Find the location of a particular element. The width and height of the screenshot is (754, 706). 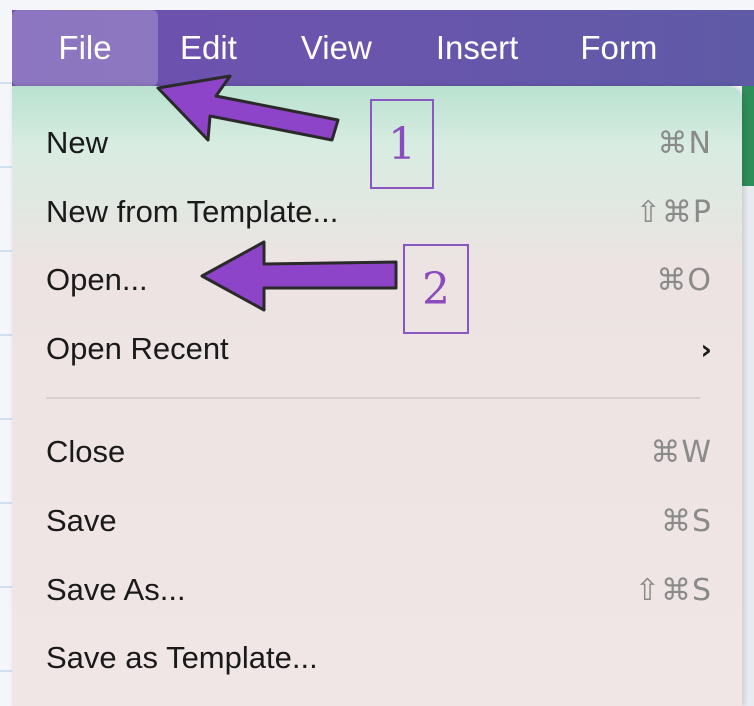

menubar-format: Form is located at coordinates (618, 48).